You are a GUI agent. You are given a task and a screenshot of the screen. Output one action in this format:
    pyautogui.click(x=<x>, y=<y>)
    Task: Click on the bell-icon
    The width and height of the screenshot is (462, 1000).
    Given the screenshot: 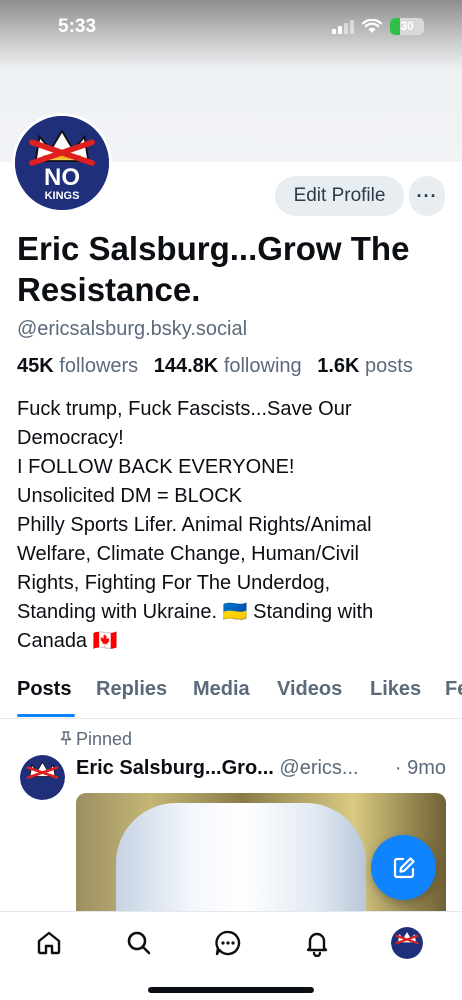 What is the action you would take?
    pyautogui.click(x=317, y=944)
    